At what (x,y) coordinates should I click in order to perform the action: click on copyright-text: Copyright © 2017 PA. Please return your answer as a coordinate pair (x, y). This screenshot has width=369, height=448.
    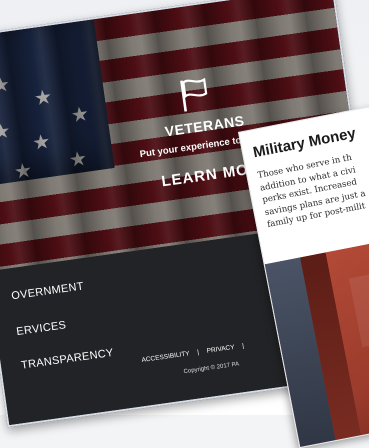
    Looking at the image, I should click on (211, 368).